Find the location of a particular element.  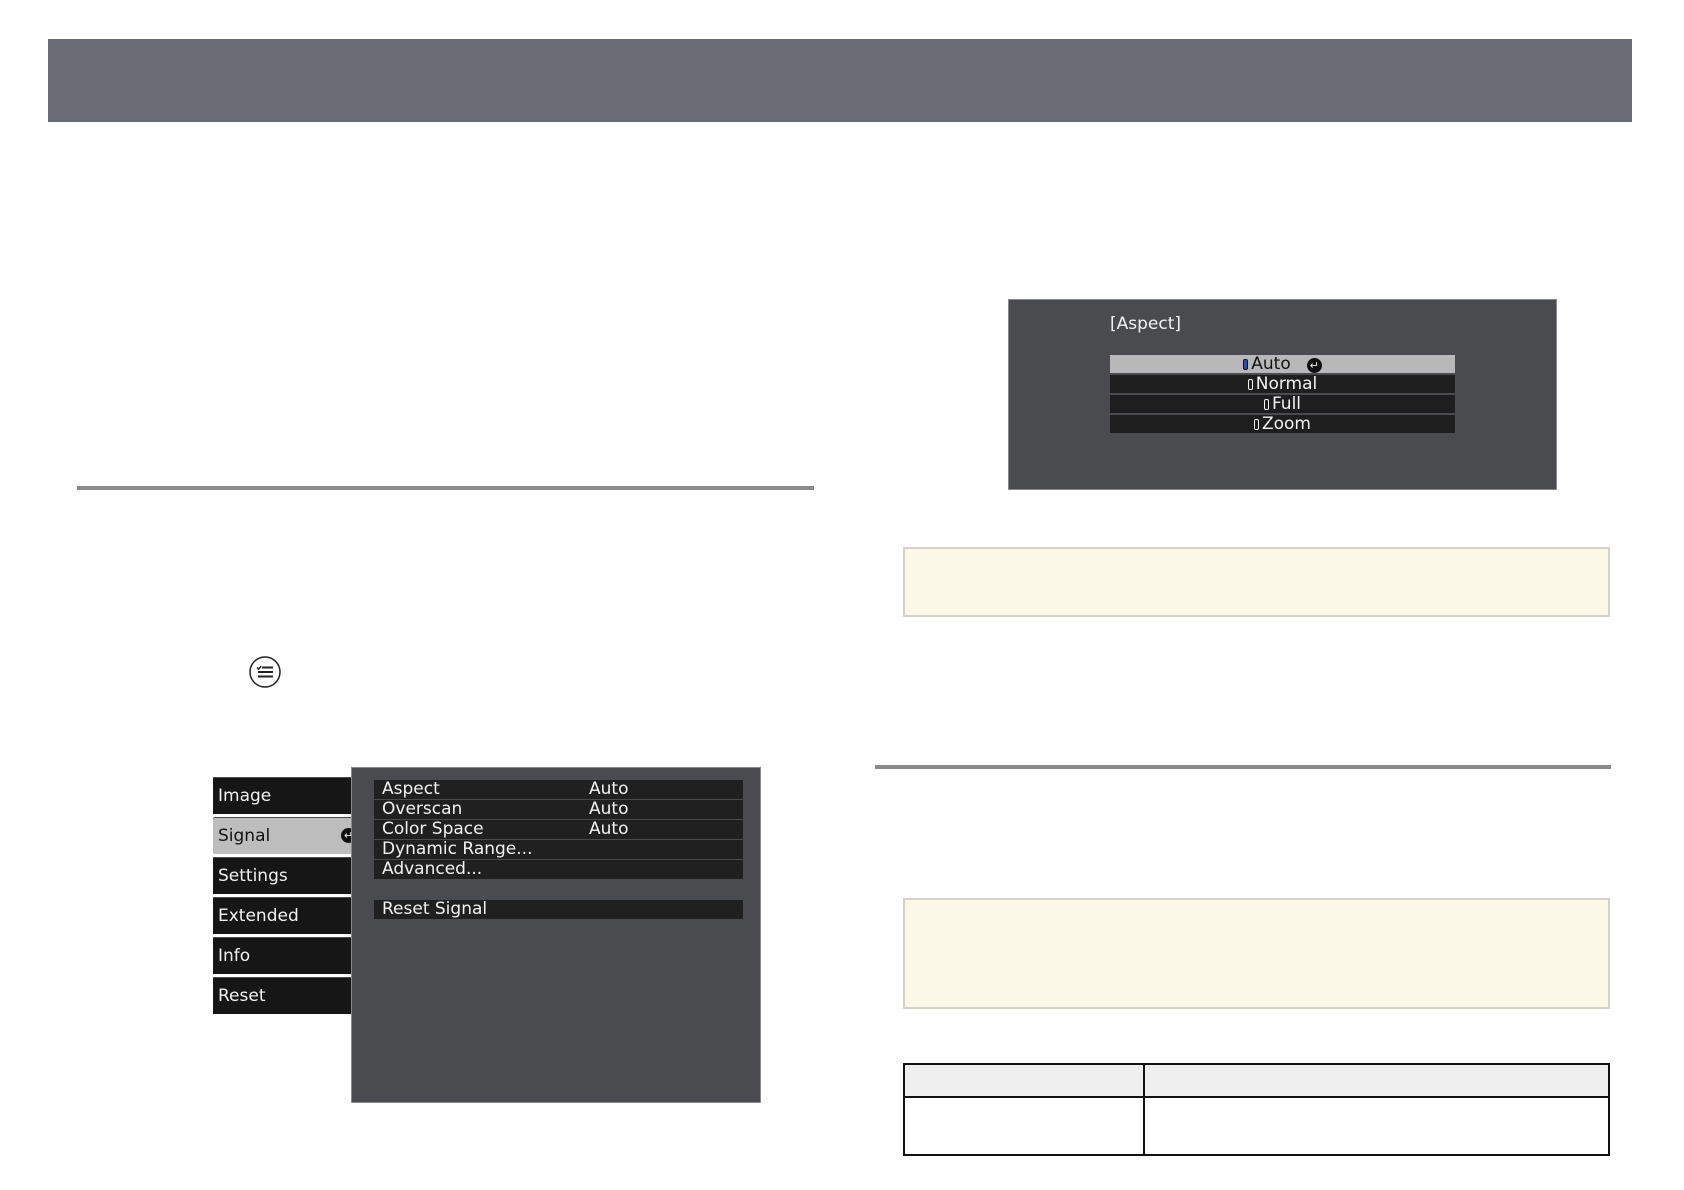

radio-selected-icon is located at coordinates (1246, 364).